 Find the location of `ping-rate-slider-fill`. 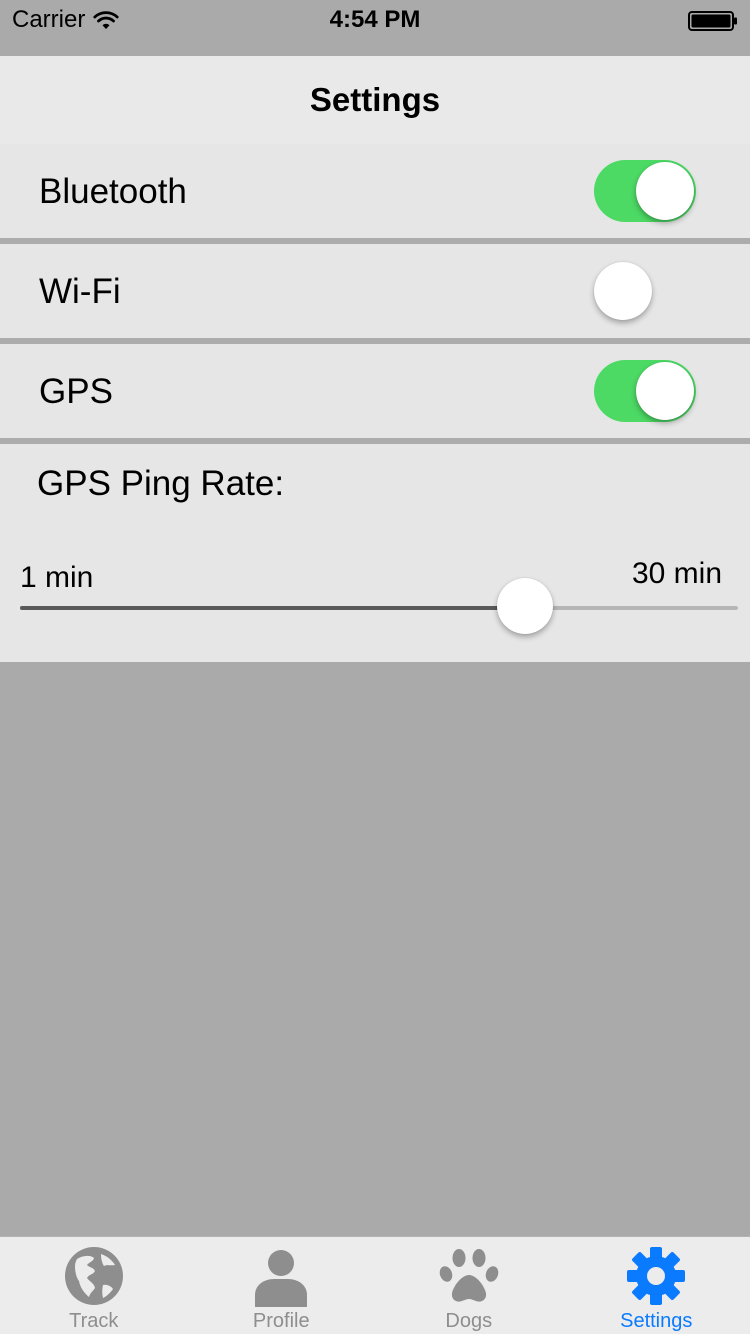

ping-rate-slider-fill is located at coordinates (272, 608).